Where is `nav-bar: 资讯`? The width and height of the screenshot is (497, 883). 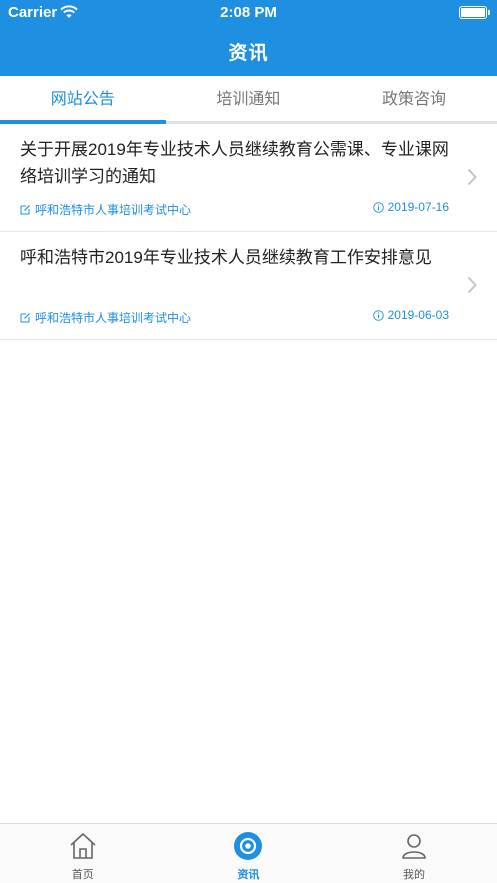 nav-bar: 资讯 is located at coordinates (248, 51).